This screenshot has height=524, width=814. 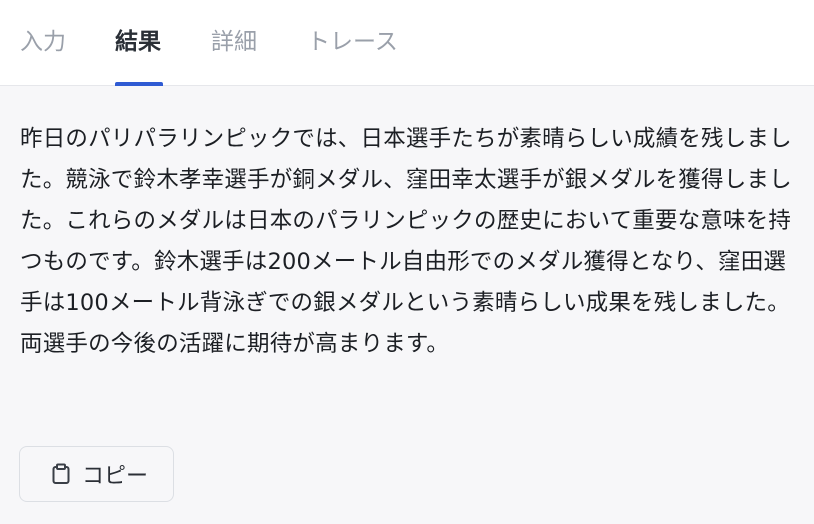 I want to click on clipboard-icon, so click(x=61, y=474).